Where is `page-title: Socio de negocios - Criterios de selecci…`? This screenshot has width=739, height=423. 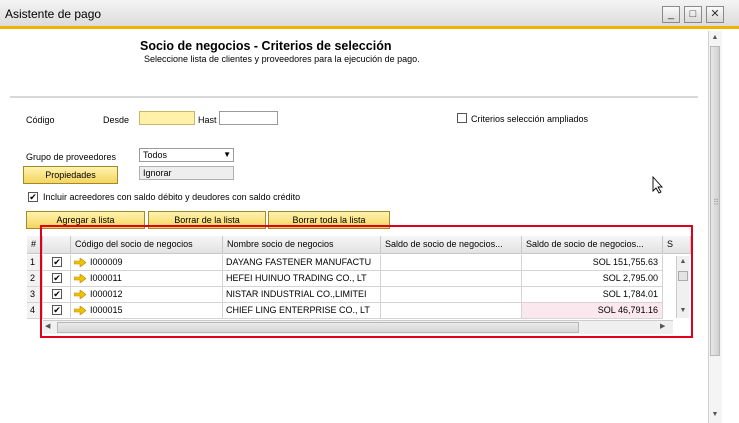 page-title: Socio de negocios - Criterios de selecci… is located at coordinates (266, 46).